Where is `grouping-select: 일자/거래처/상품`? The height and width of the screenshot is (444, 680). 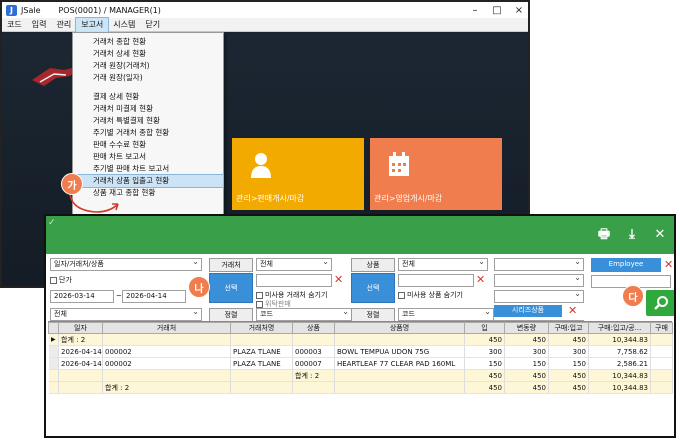 grouping-select: 일자/거래처/상품 is located at coordinates (126, 264).